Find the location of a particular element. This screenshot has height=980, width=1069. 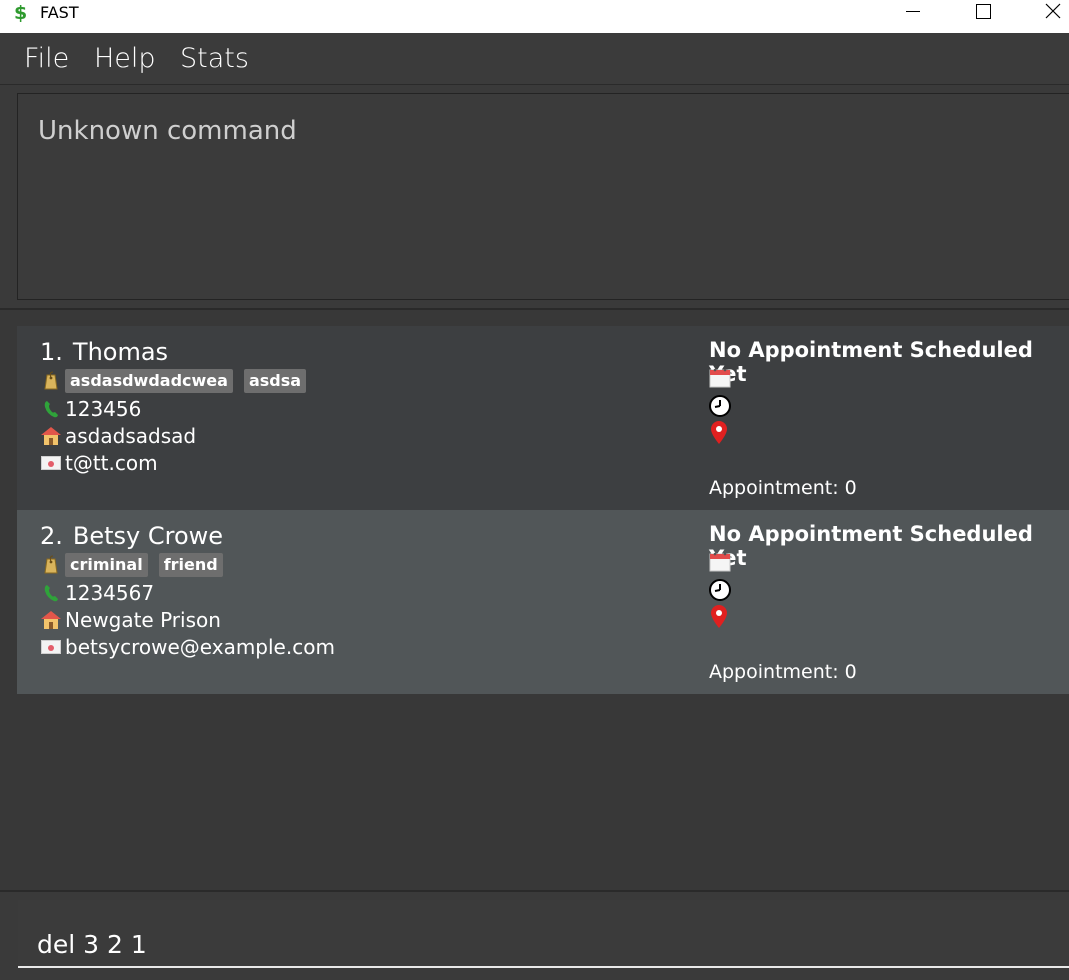

window-title: FAST is located at coordinates (59, 12).